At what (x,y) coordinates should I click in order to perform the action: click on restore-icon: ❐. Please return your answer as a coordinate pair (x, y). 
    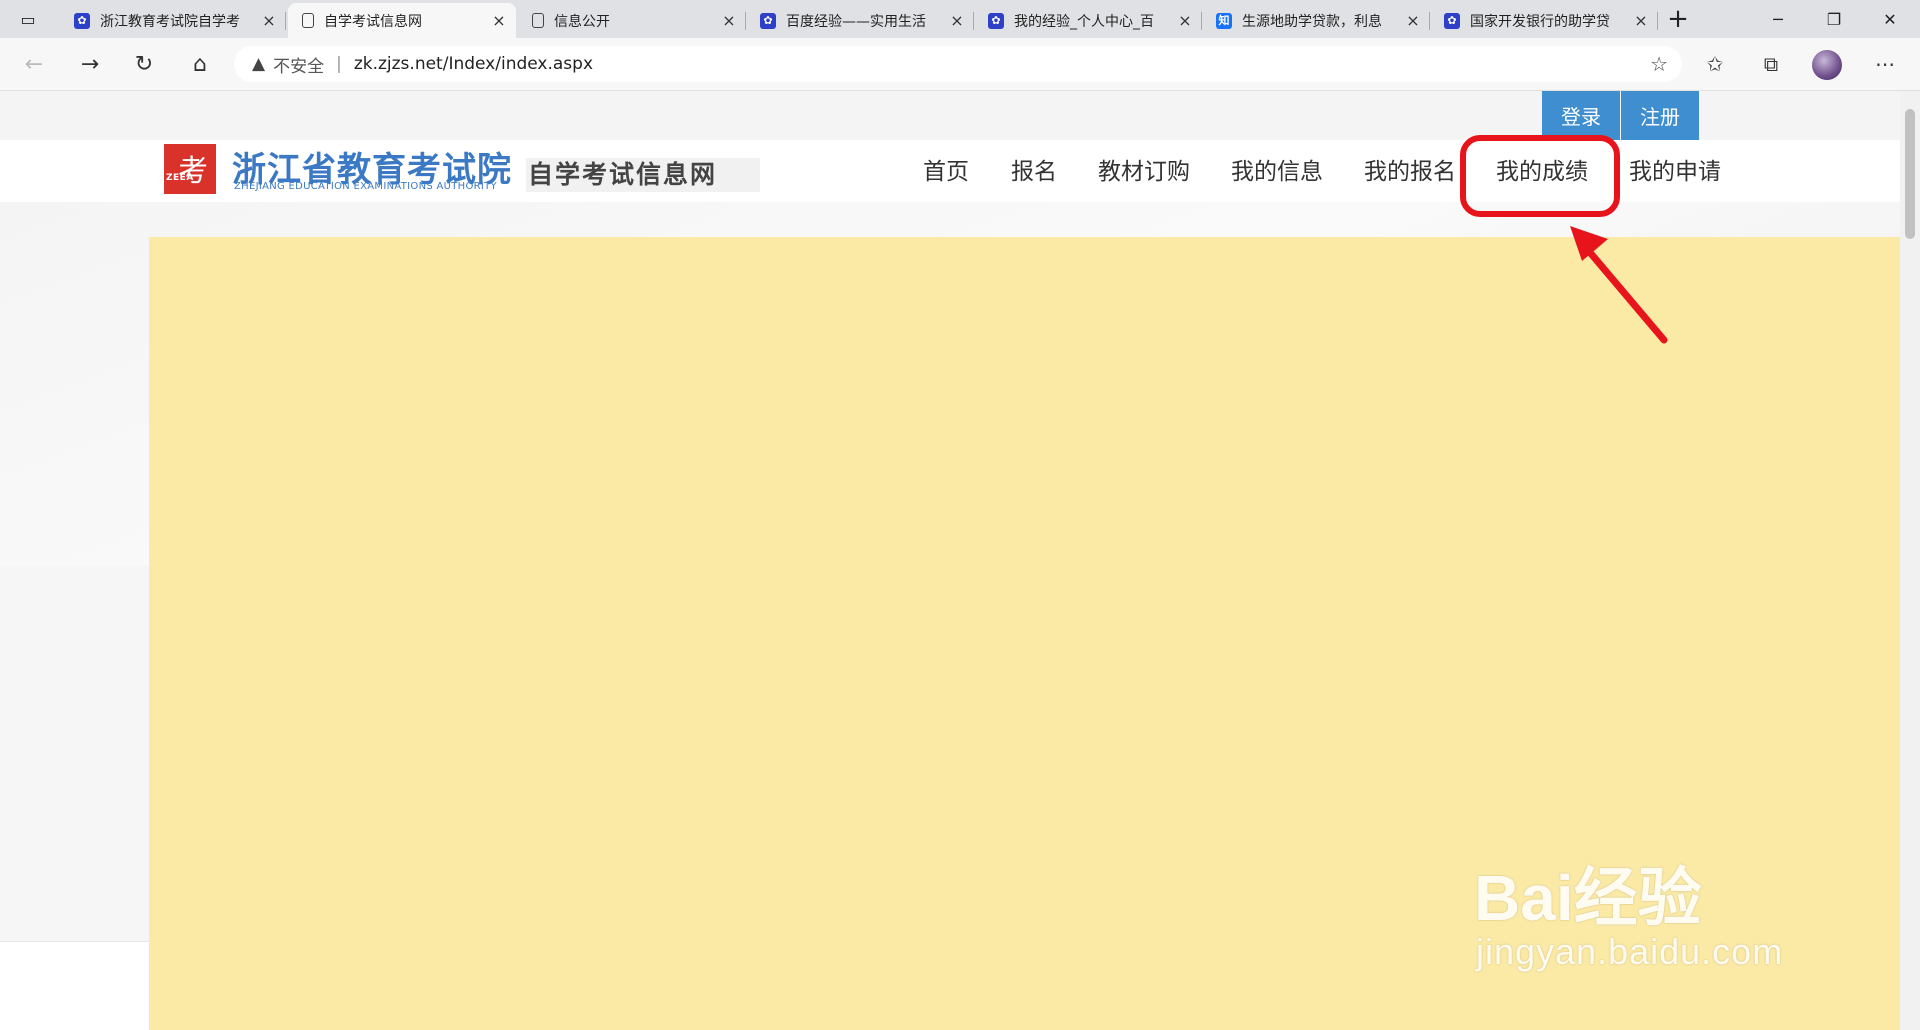
    Looking at the image, I should click on (1834, 19).